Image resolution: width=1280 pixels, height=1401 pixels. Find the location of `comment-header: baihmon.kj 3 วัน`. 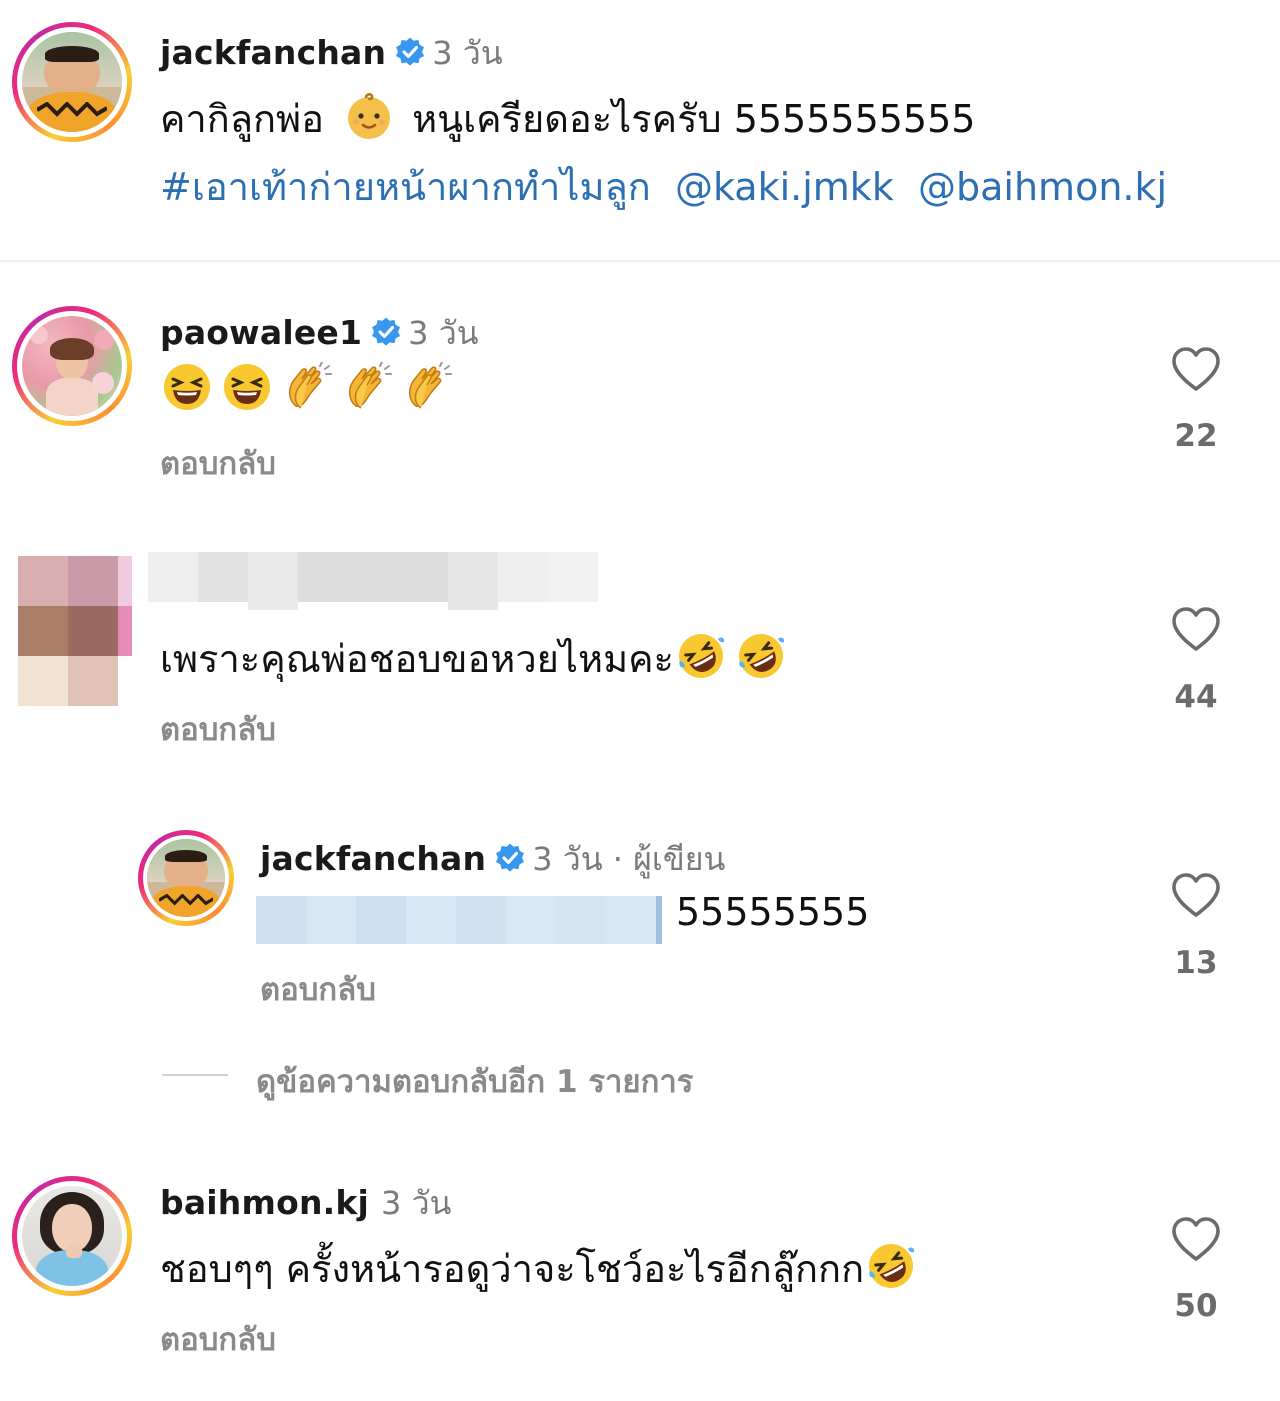

comment-header: baihmon.kj 3 วัน is located at coordinates (305, 1203).